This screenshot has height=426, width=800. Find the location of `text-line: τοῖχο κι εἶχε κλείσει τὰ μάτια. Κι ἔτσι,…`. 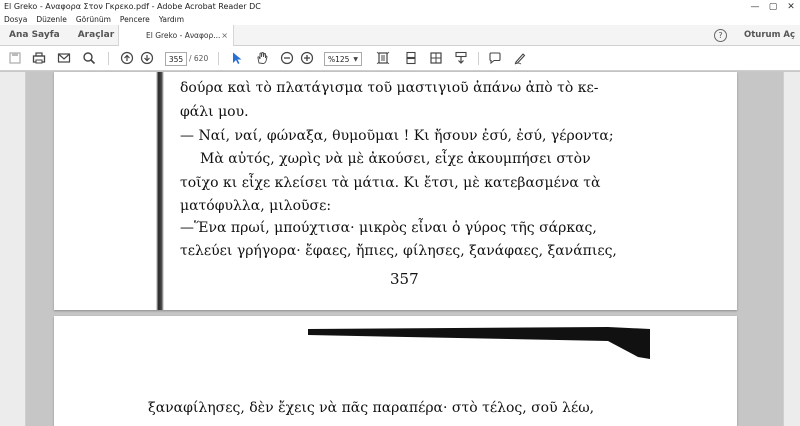

text-line: τοῖχο κι εἶχε κλείσει τὰ μάτια. Κι ἔτσι,… is located at coordinates (390, 183).